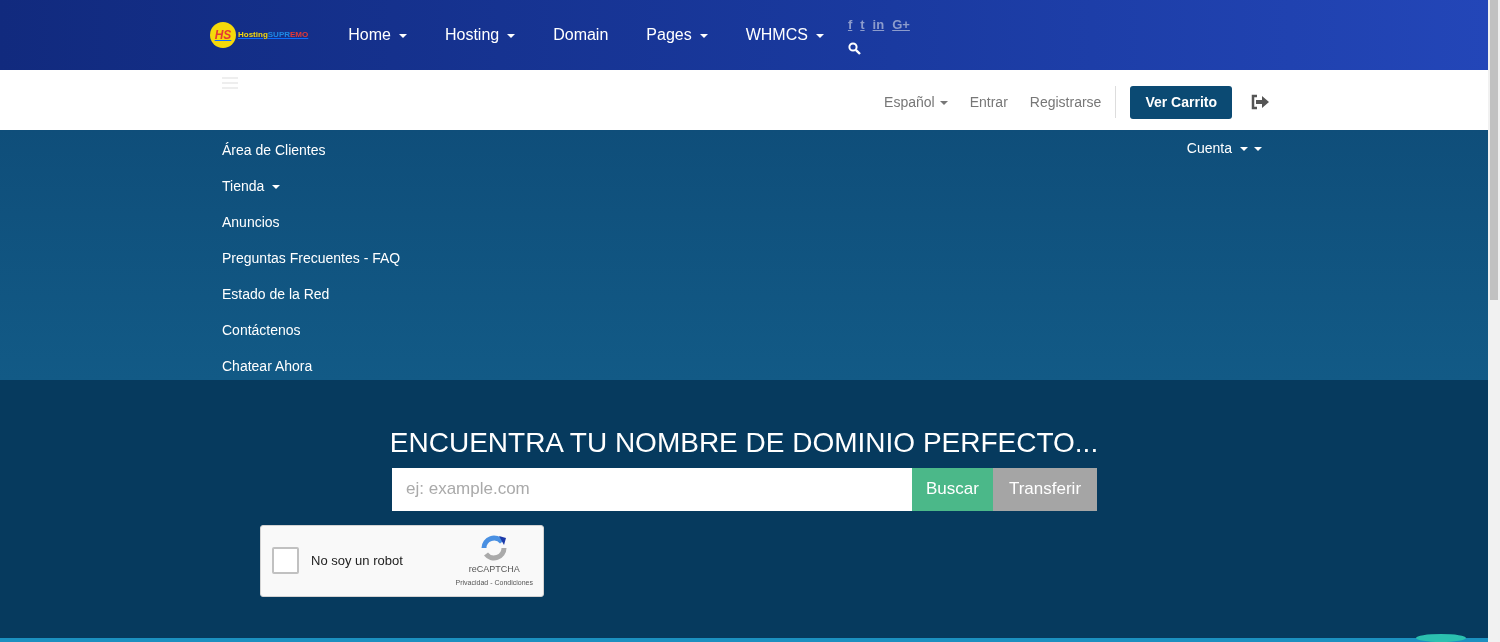 Image resolution: width=1500 pixels, height=642 pixels. What do you see at coordinates (850, 24) in the screenshot?
I see `social-link: f` at bounding box center [850, 24].